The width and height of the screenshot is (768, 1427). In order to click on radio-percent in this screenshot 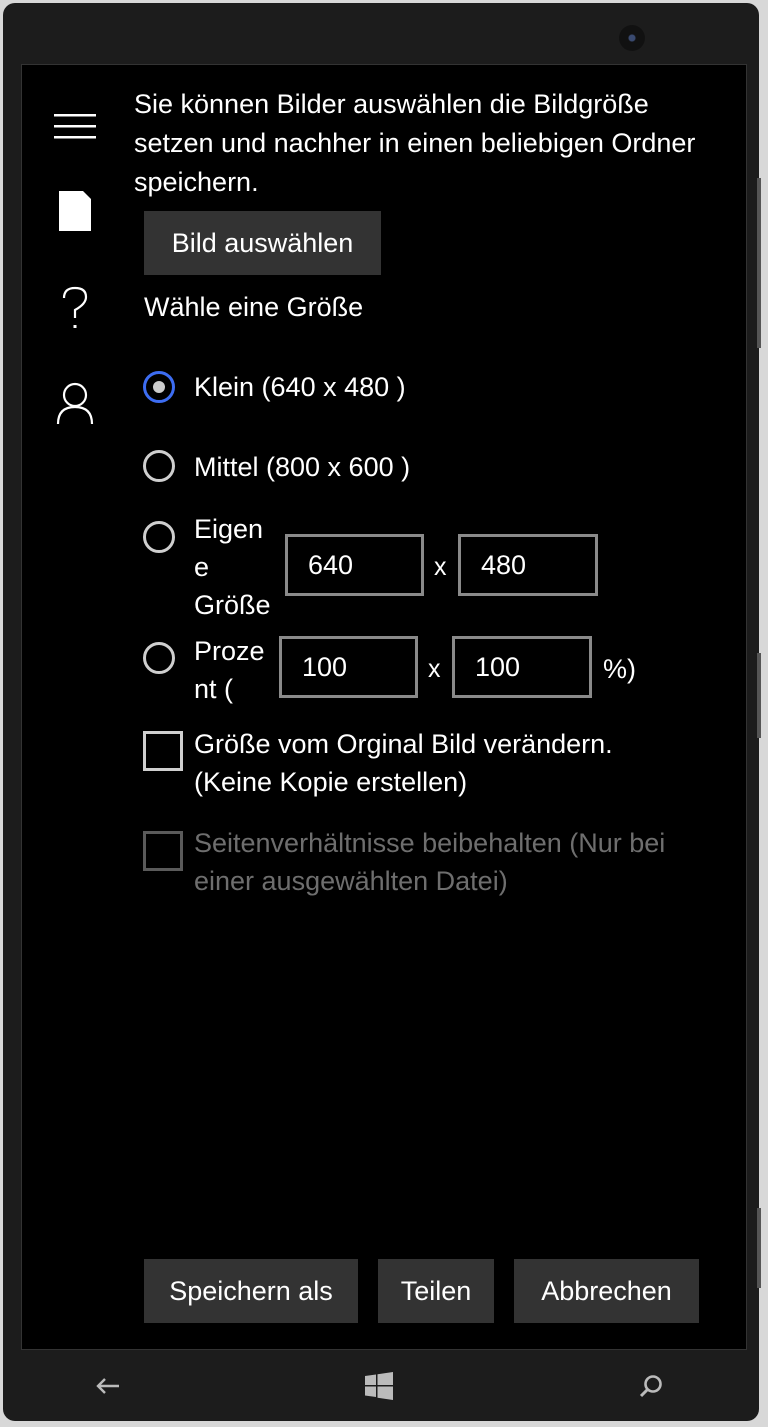, I will do `click(159, 658)`.